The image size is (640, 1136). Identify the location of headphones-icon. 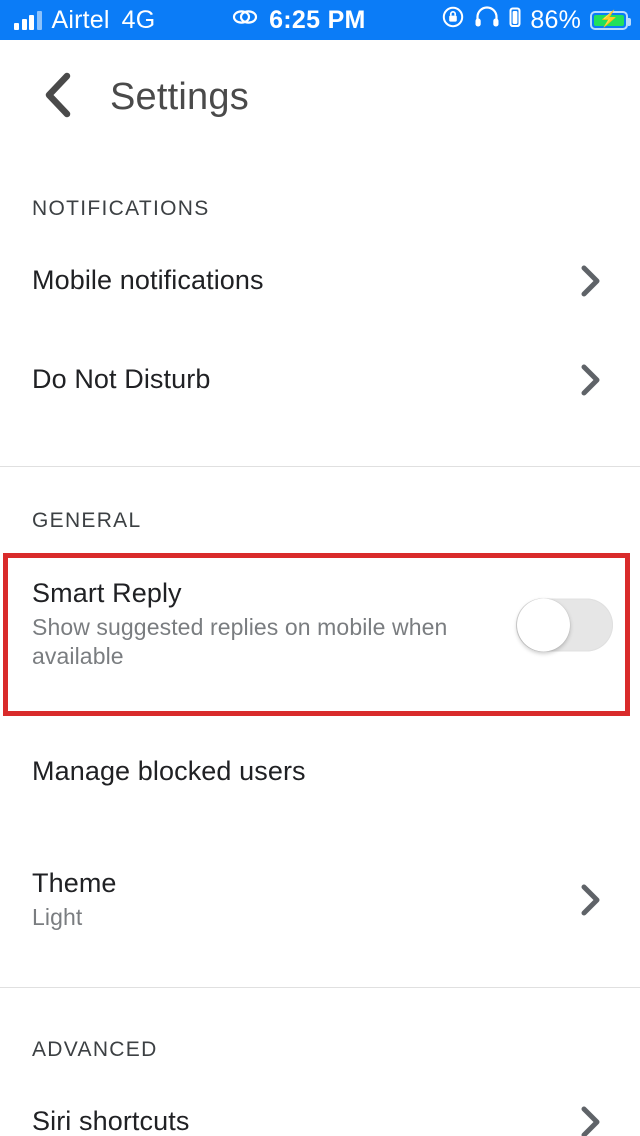
(487, 20).